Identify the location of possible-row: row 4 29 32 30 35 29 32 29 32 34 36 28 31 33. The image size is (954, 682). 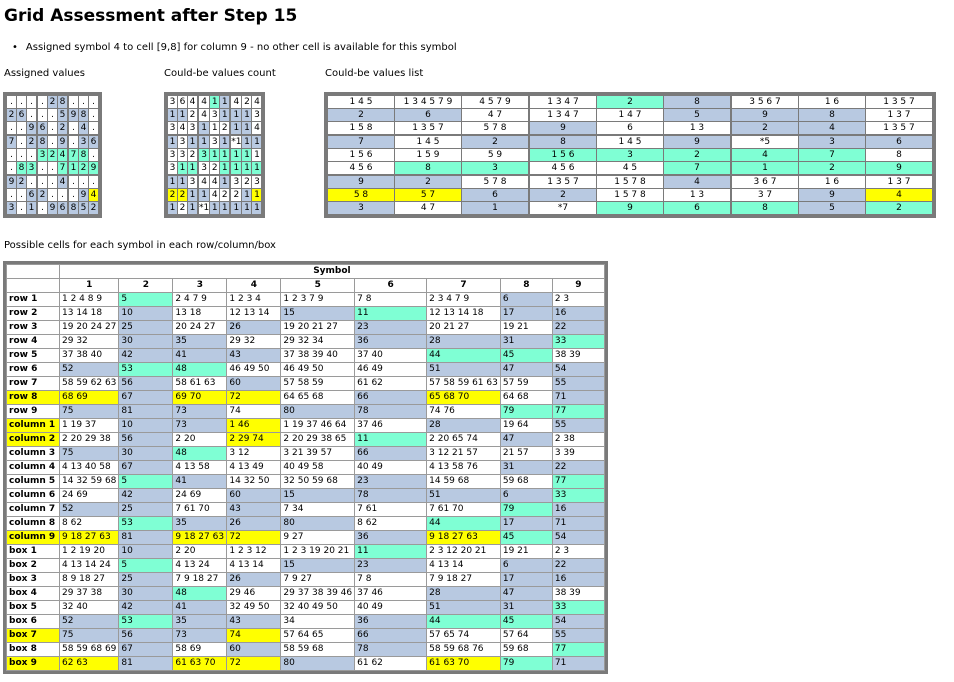
(305, 341).